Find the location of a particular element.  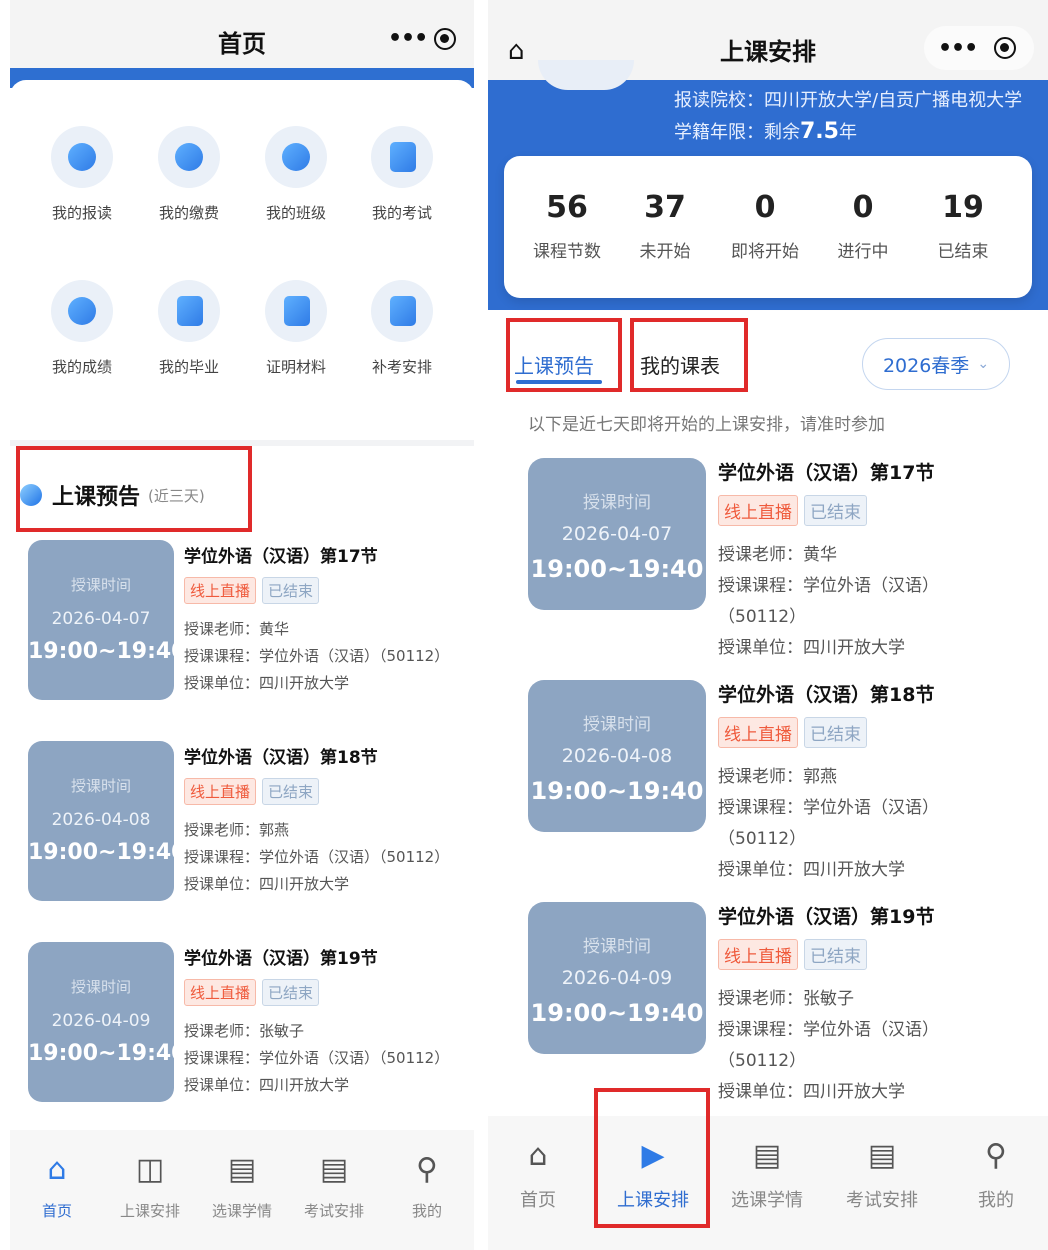

function-grid: 我的报读 我的缴费 我的班级 我的考试 我的成绩 我的毕业 证明材料 补考安排 is located at coordinates (242, 260).